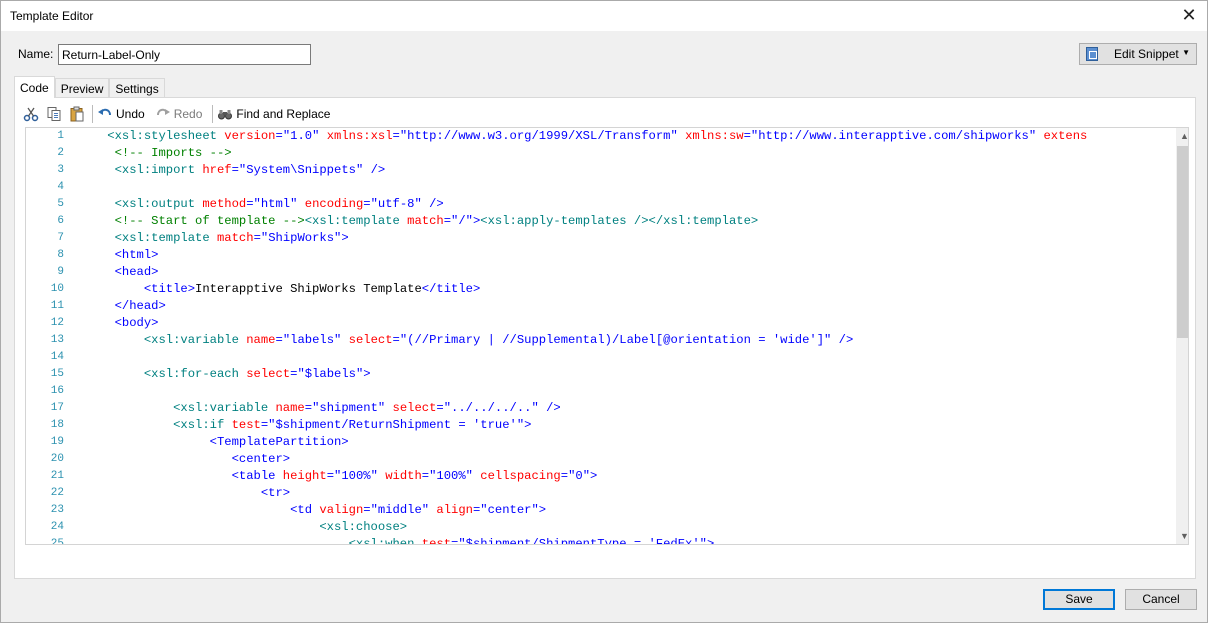  Describe the element at coordinates (627, 527) in the screenshot. I see `code-line: <xsl:choose>` at that location.